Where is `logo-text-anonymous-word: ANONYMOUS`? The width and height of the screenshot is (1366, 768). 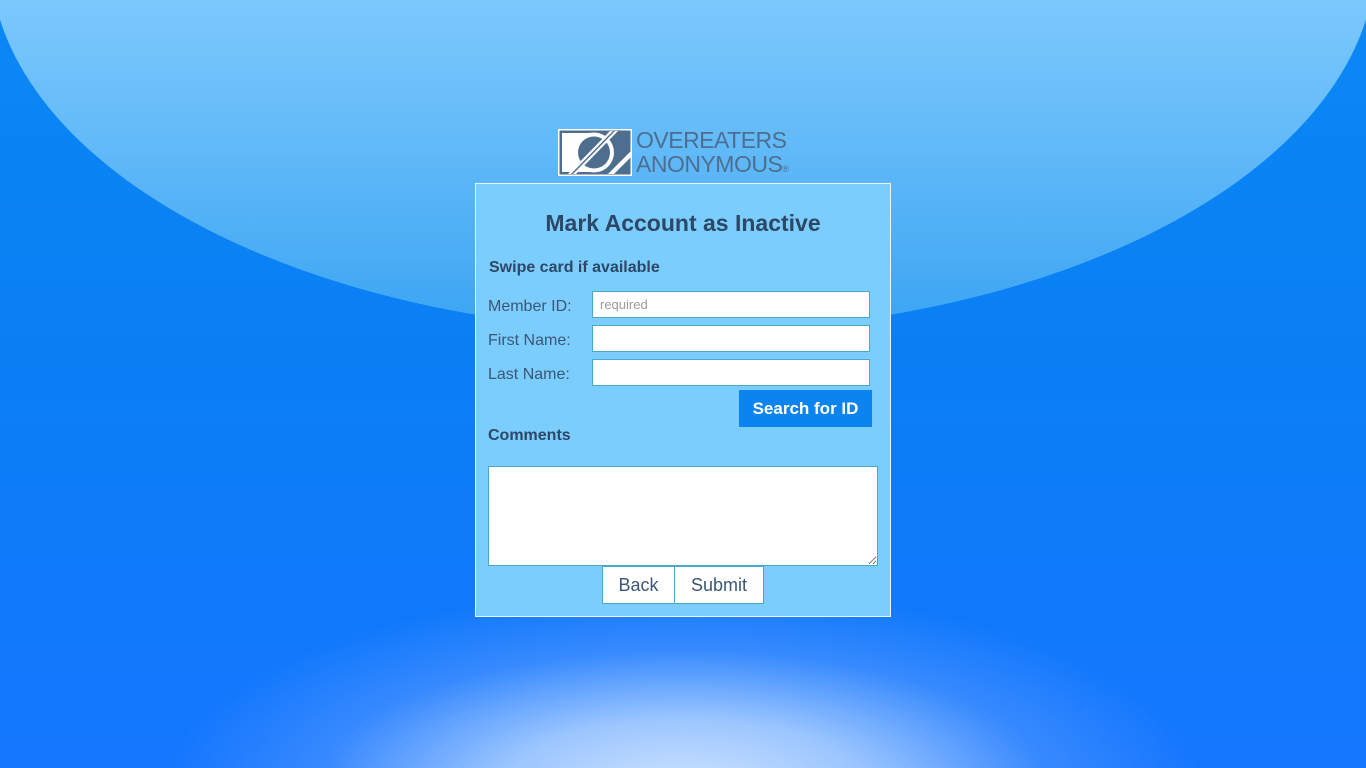 logo-text-anonymous-word: ANONYMOUS is located at coordinates (709, 164).